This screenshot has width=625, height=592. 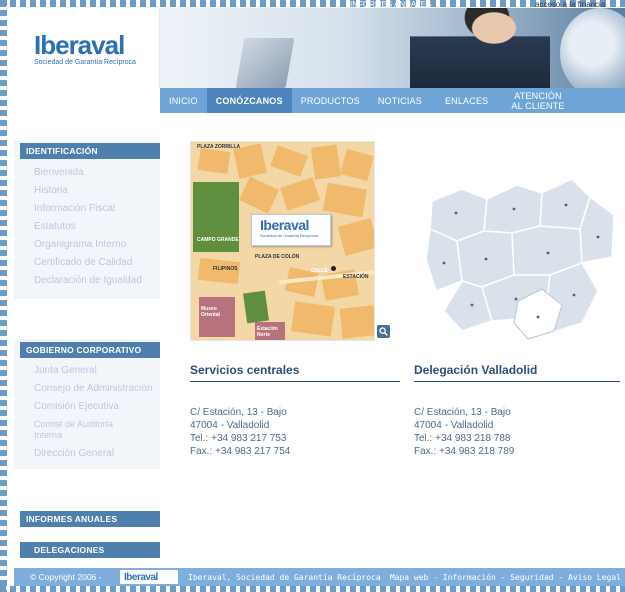 What do you see at coordinates (256, 307) in the screenshot?
I see `map-park` at bounding box center [256, 307].